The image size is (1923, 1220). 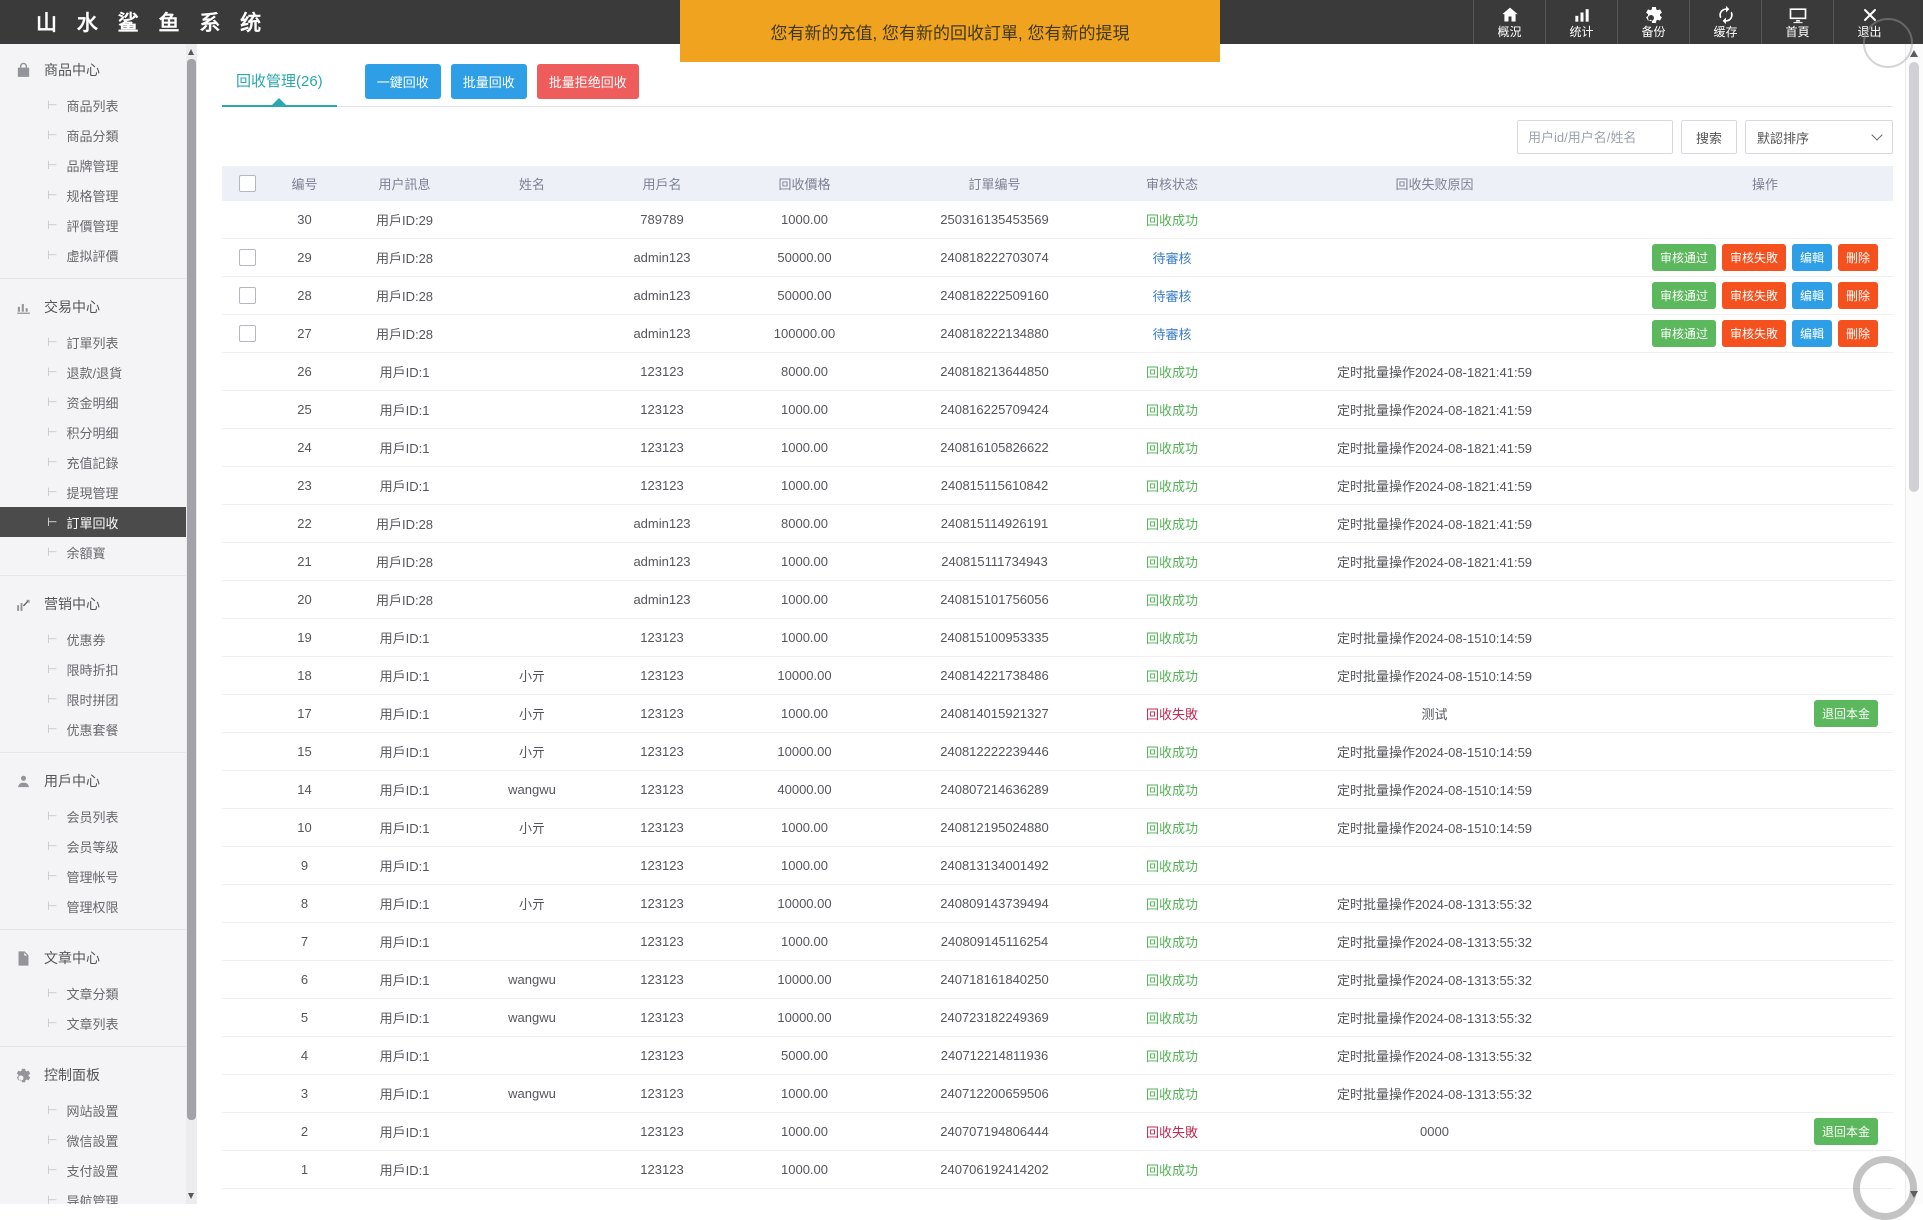 I want to click on sidebar-scrollbar, so click(x=191, y=624).